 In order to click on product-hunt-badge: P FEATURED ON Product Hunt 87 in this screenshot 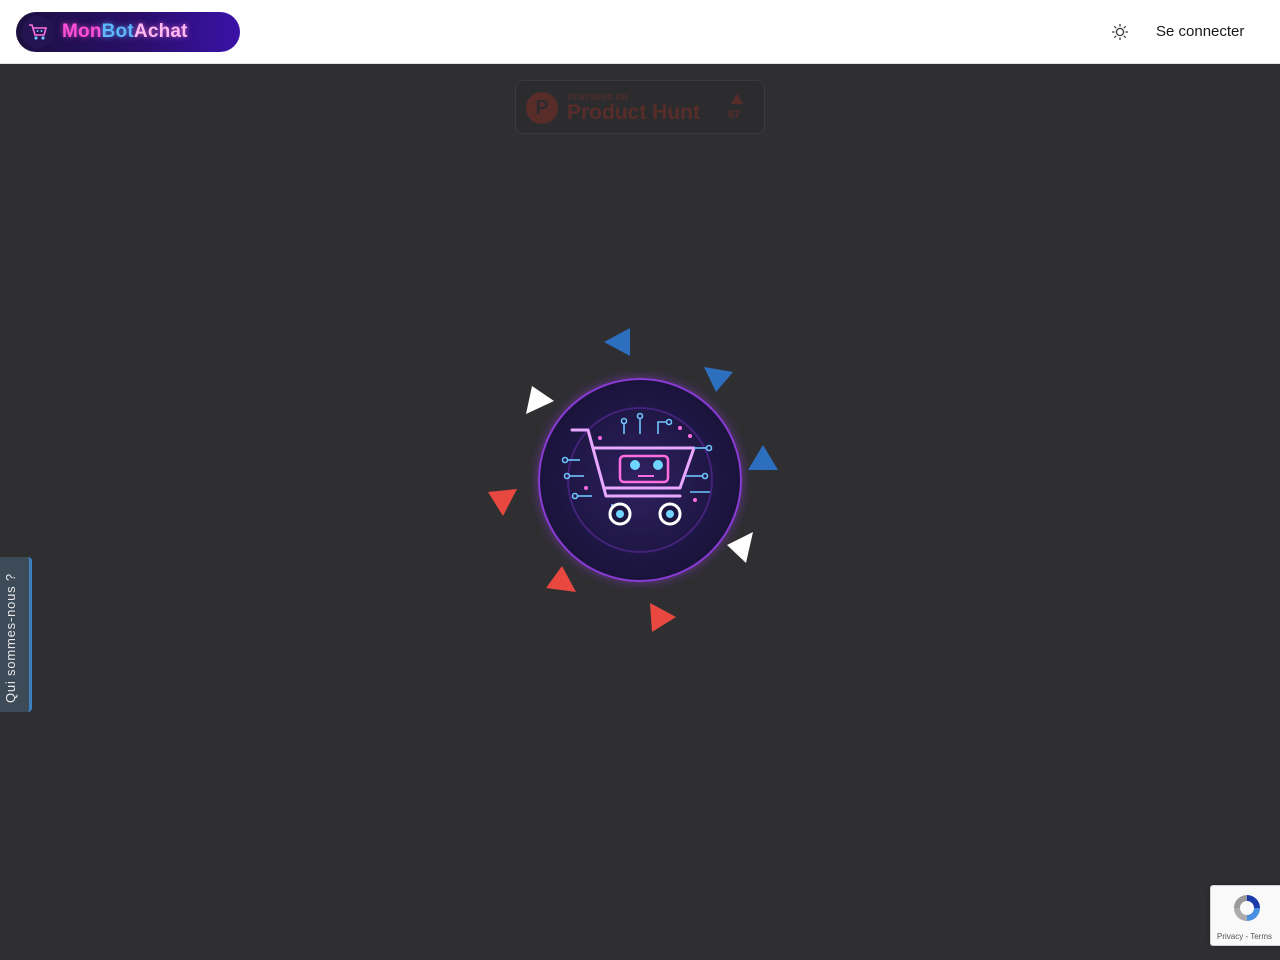, I will do `click(640, 107)`.